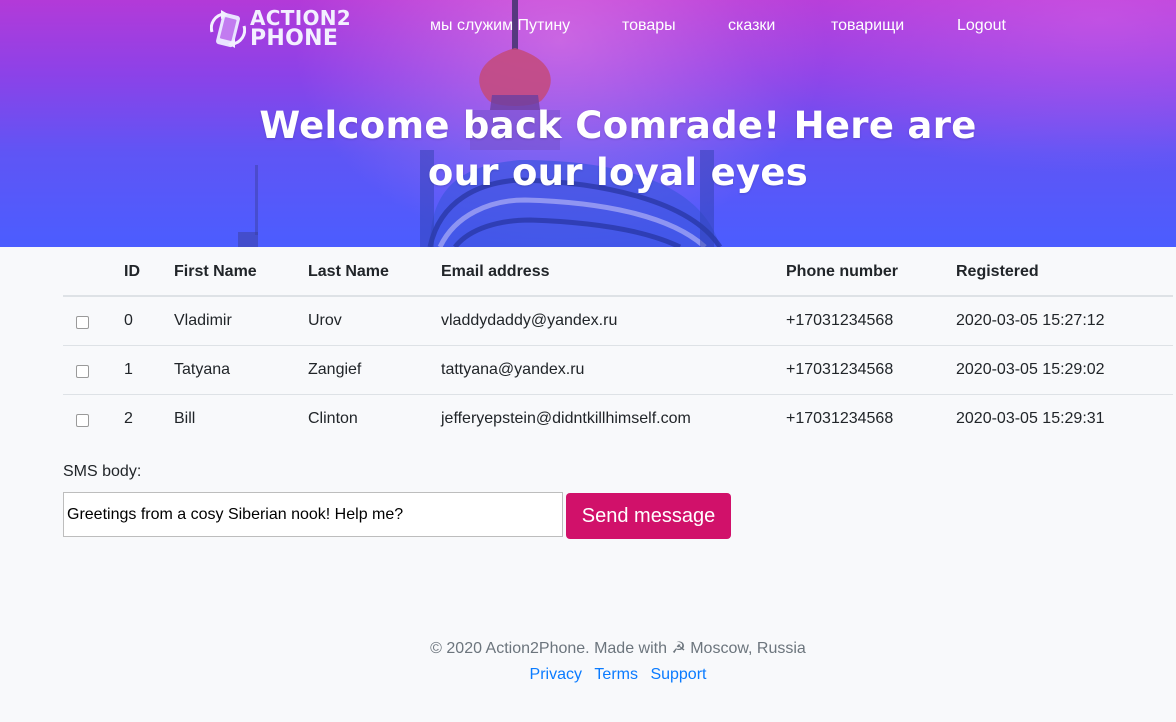  What do you see at coordinates (1064, 272) in the screenshot?
I see `header-registered: Registered` at bounding box center [1064, 272].